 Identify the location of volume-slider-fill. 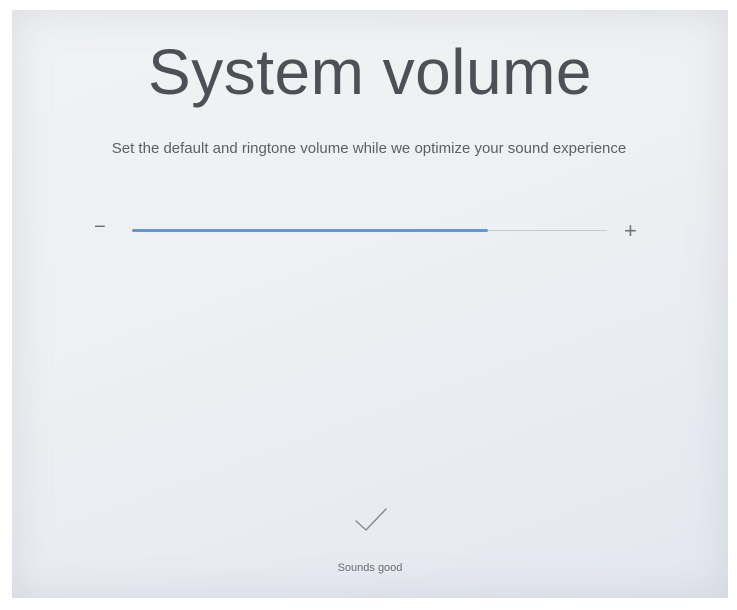
(310, 230).